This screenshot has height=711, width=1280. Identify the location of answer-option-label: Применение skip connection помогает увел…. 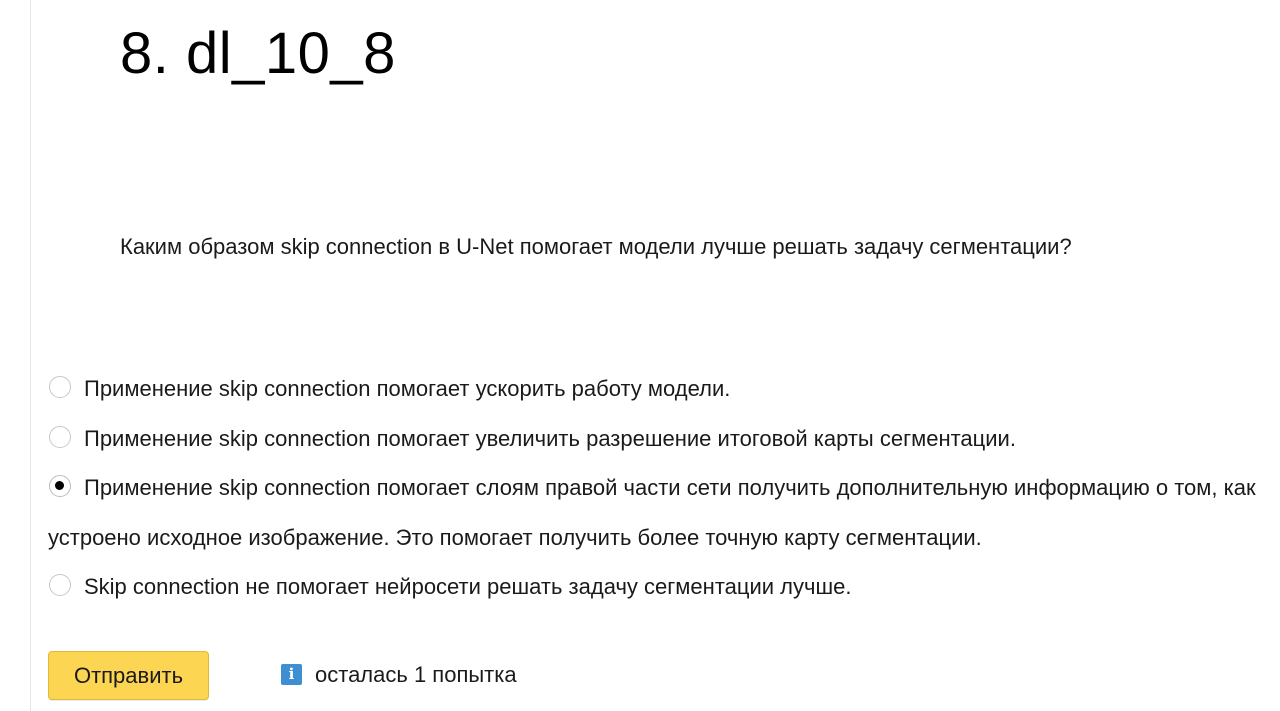
(550, 438).